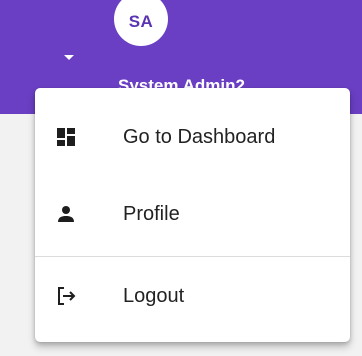  What do you see at coordinates (66, 296) in the screenshot?
I see `logout-icon` at bounding box center [66, 296].